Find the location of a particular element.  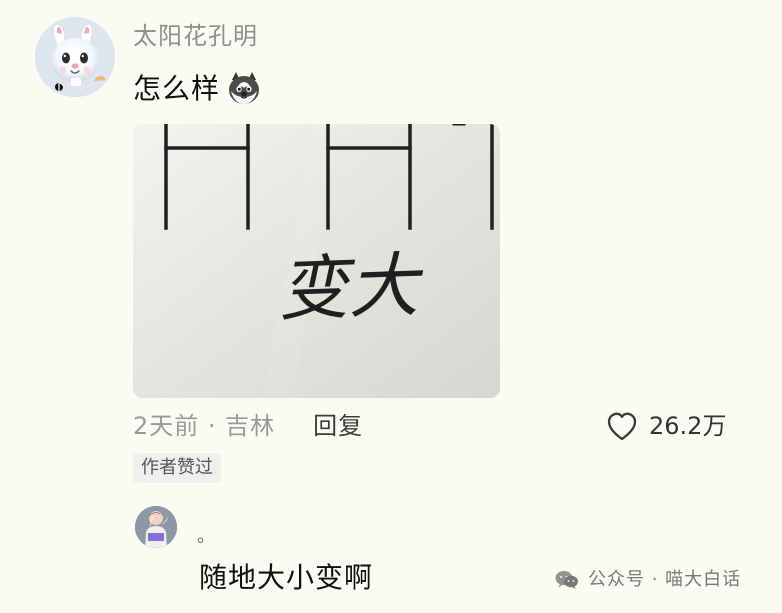

username: 太阳花孔明 is located at coordinates (195, 36).